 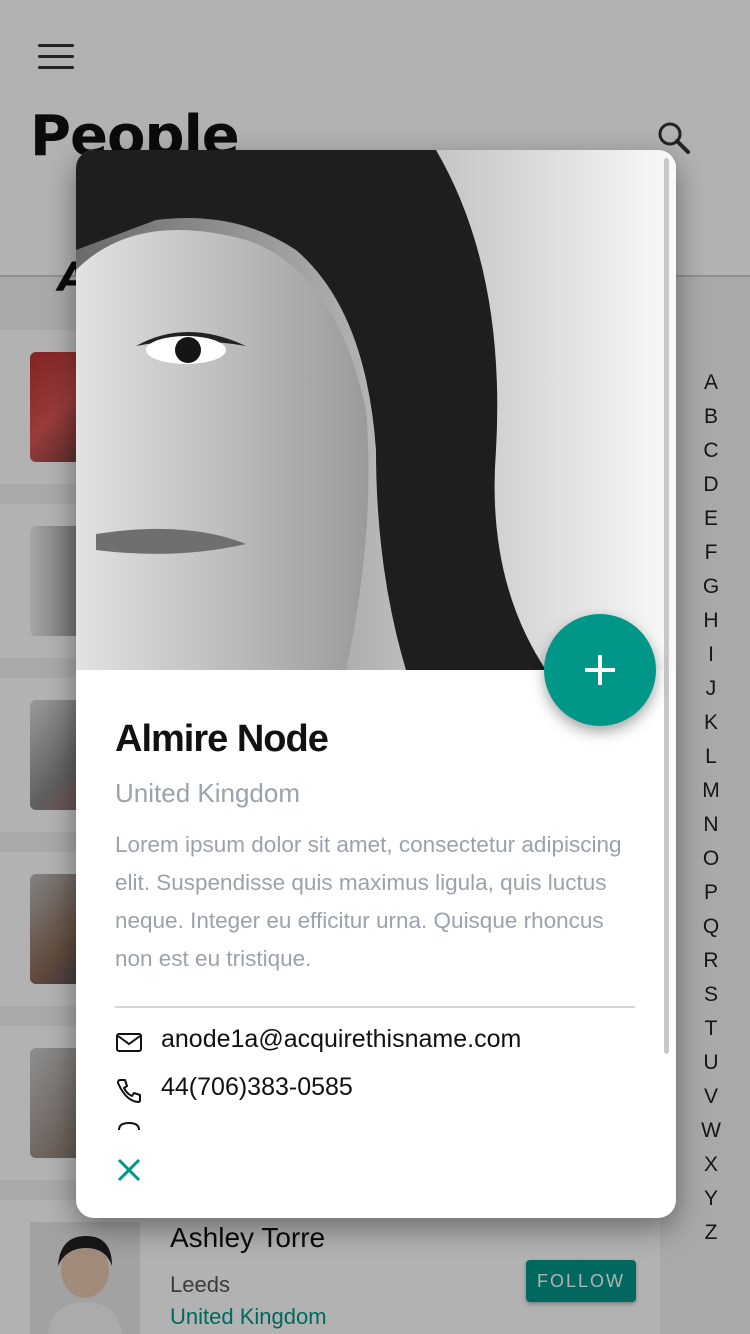 I want to click on email-text: anode1a@acquirethisname.com, so click(x=341, y=1039).